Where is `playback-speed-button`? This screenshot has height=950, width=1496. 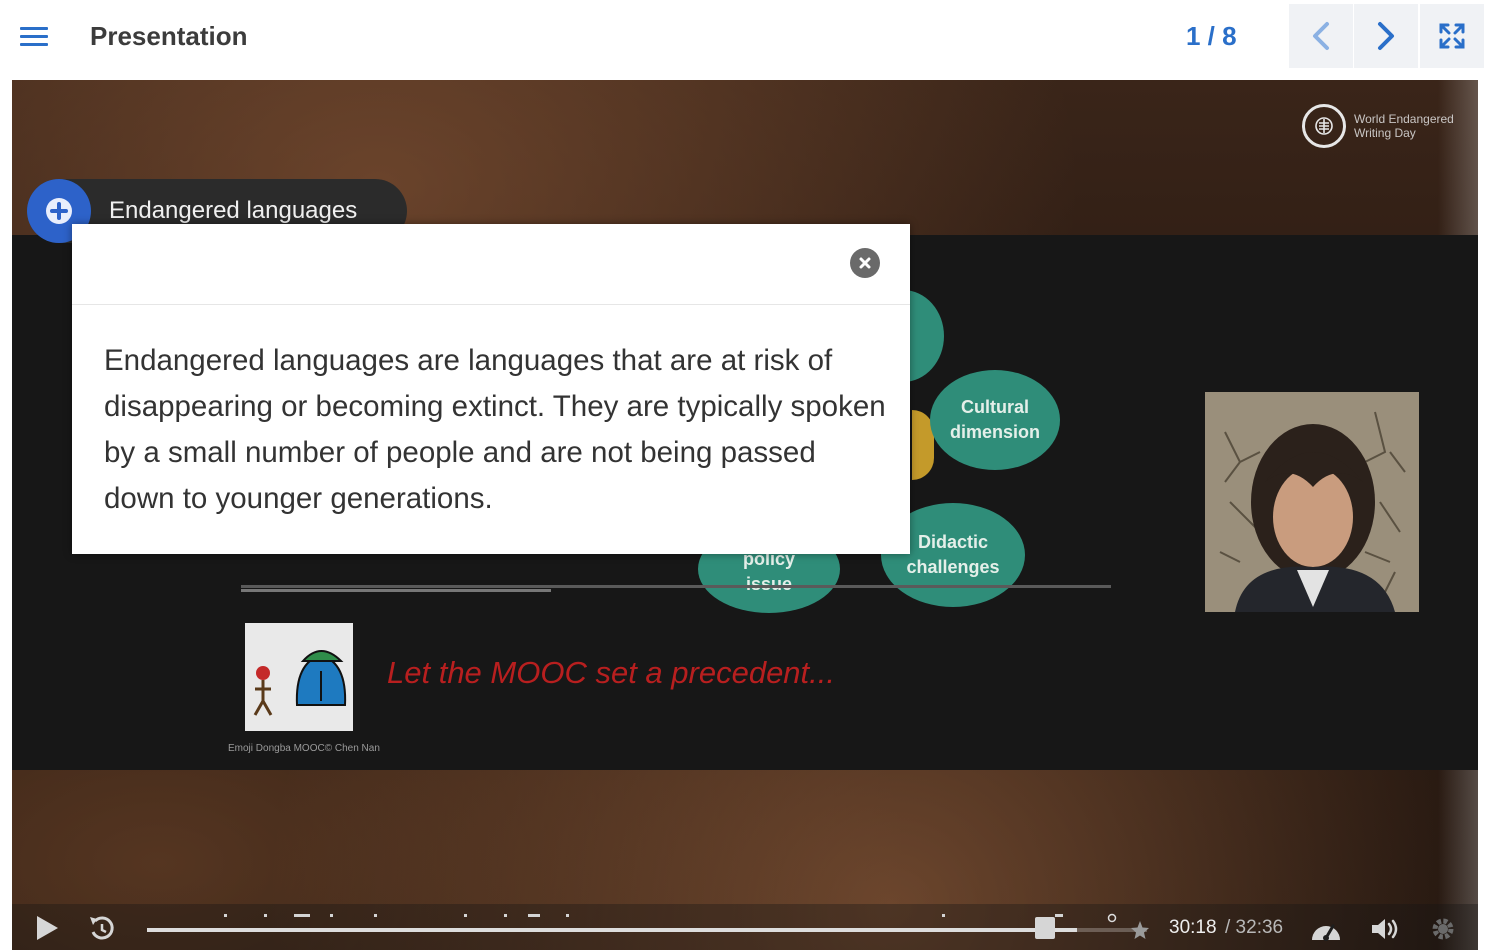
playback-speed-button is located at coordinates (1326, 931).